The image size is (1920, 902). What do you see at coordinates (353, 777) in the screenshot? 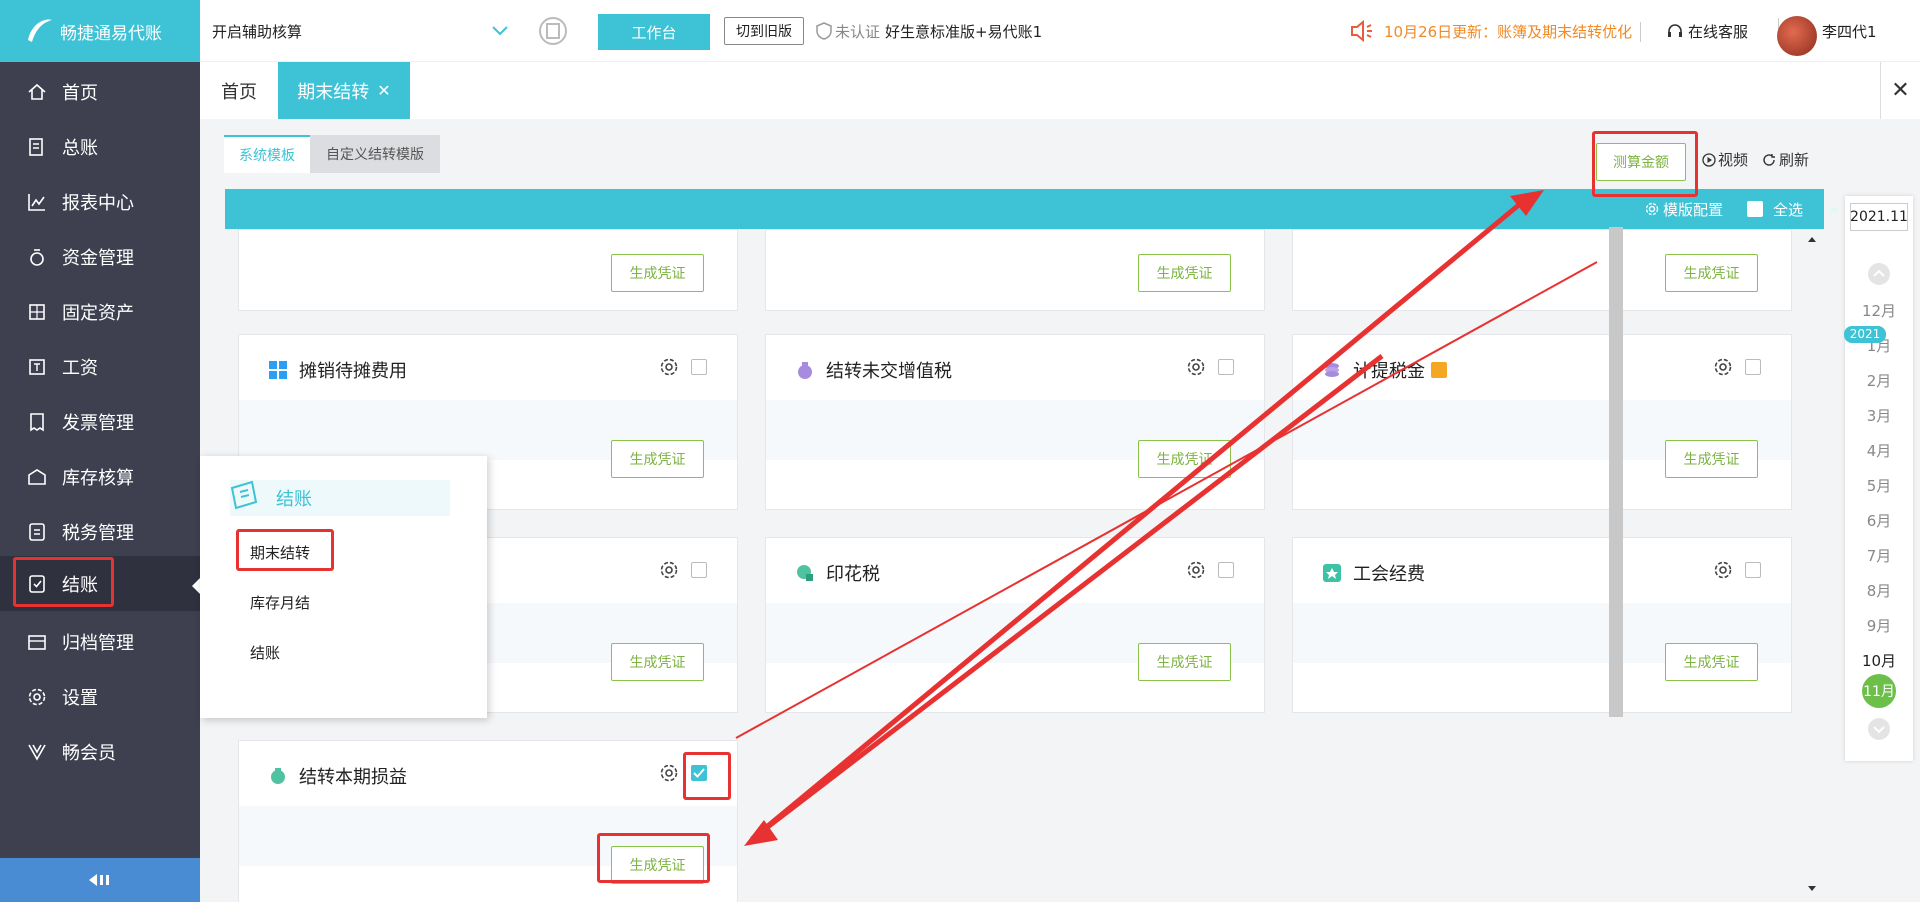
I see `card-title-text: 结转本期损益` at bounding box center [353, 777].